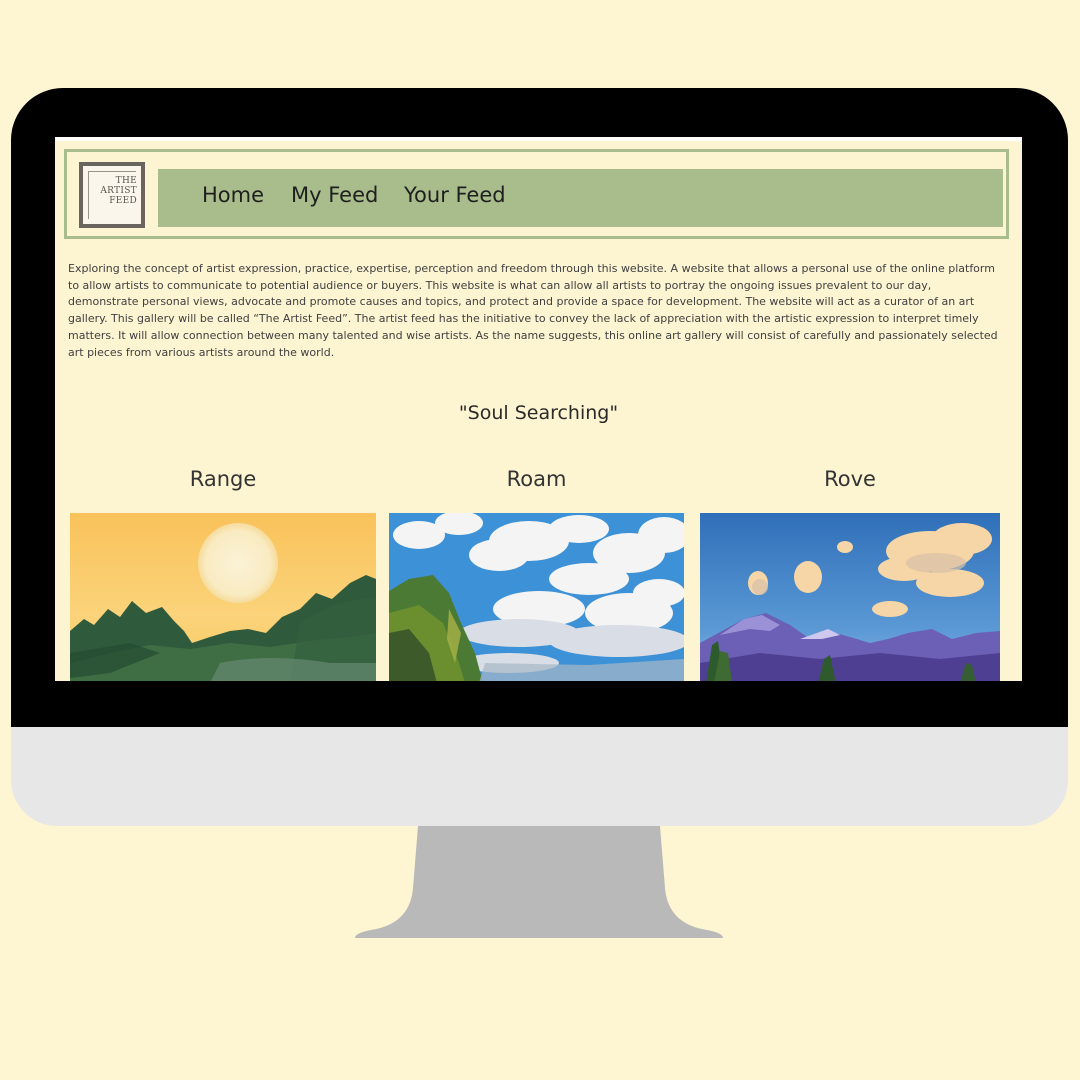 This screenshot has height=1080, width=1080. Describe the element at coordinates (536, 479) in the screenshot. I see `artwork-title-roam: Roam` at that location.